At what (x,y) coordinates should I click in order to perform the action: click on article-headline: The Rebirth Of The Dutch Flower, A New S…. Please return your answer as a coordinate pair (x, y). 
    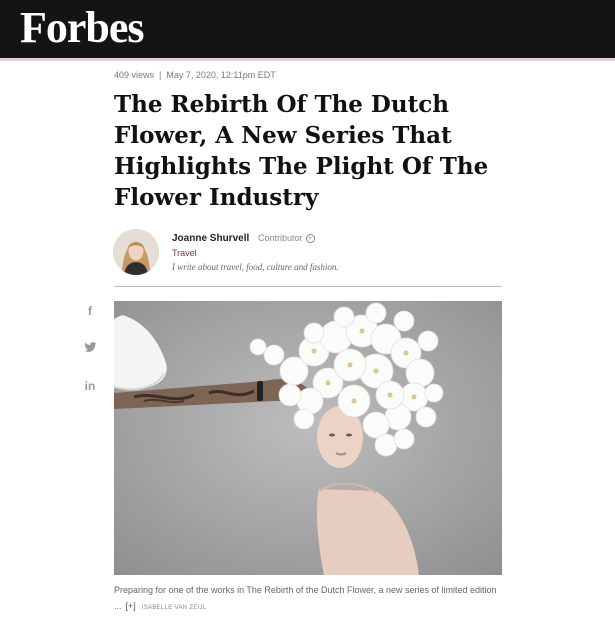
    Looking at the image, I should click on (301, 151).